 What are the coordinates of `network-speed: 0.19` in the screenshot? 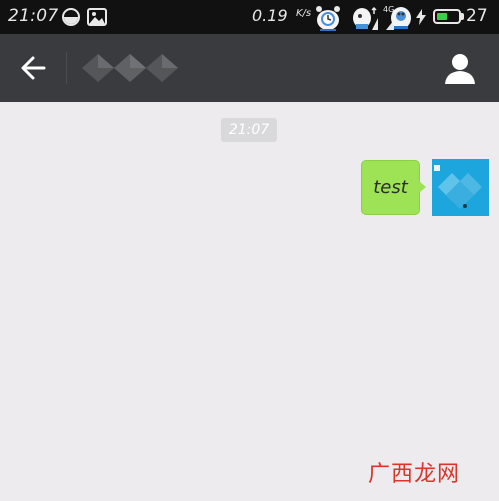 It's located at (270, 15).